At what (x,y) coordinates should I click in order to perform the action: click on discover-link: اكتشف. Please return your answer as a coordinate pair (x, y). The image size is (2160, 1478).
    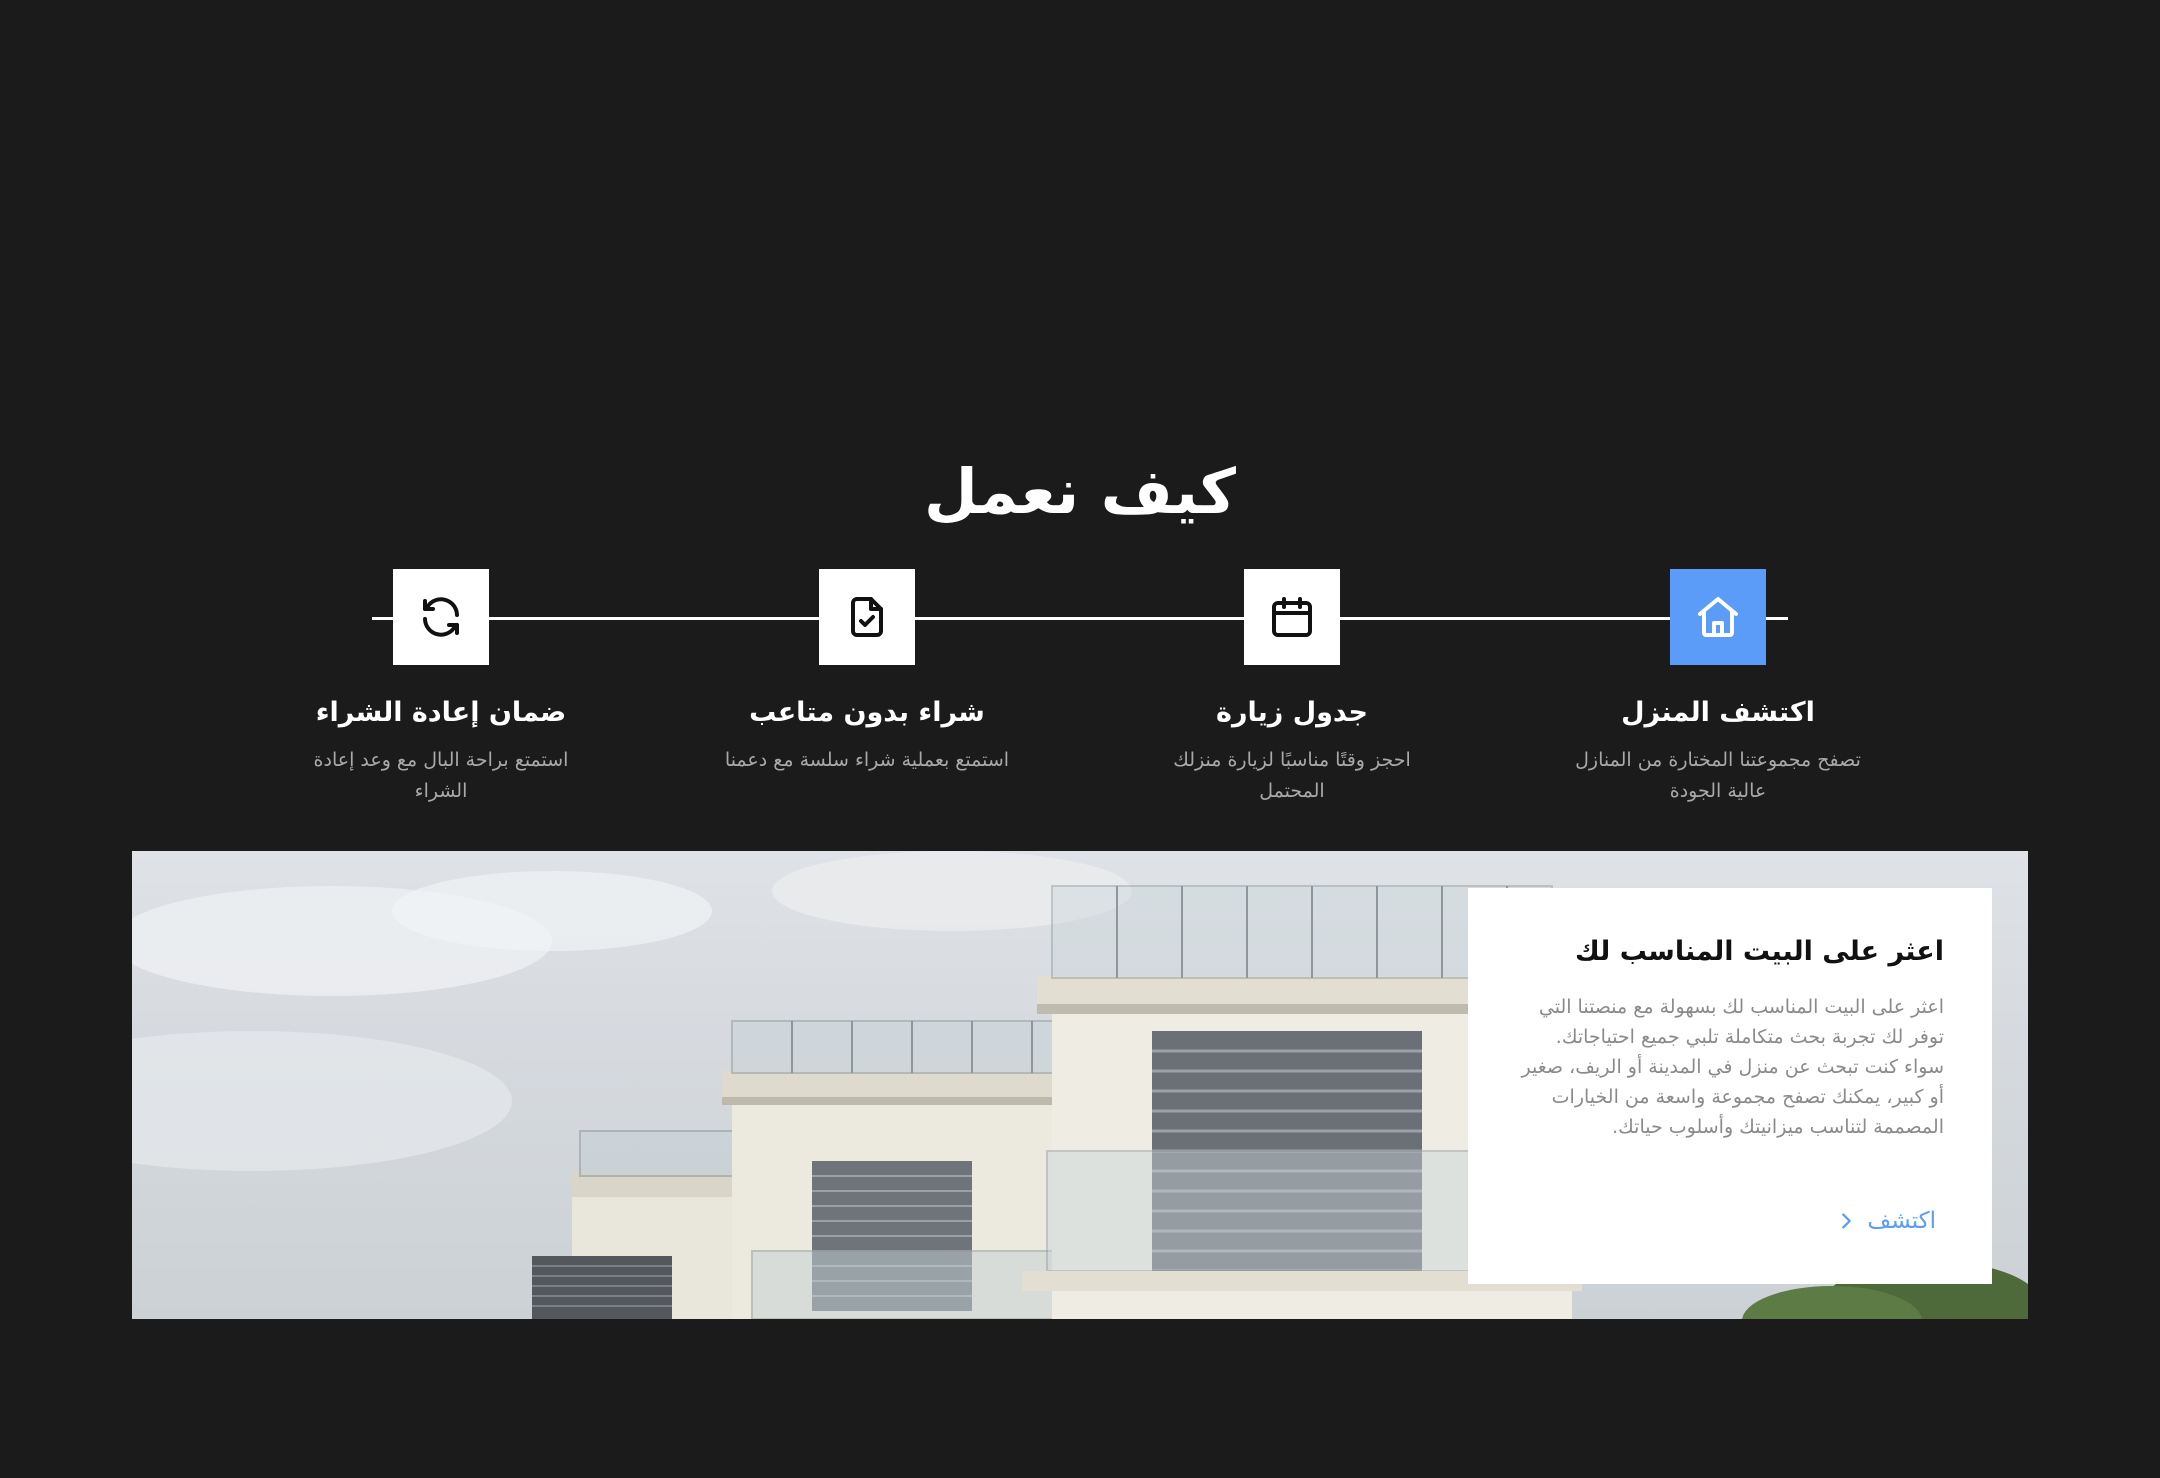
    Looking at the image, I should click on (1885, 1221).